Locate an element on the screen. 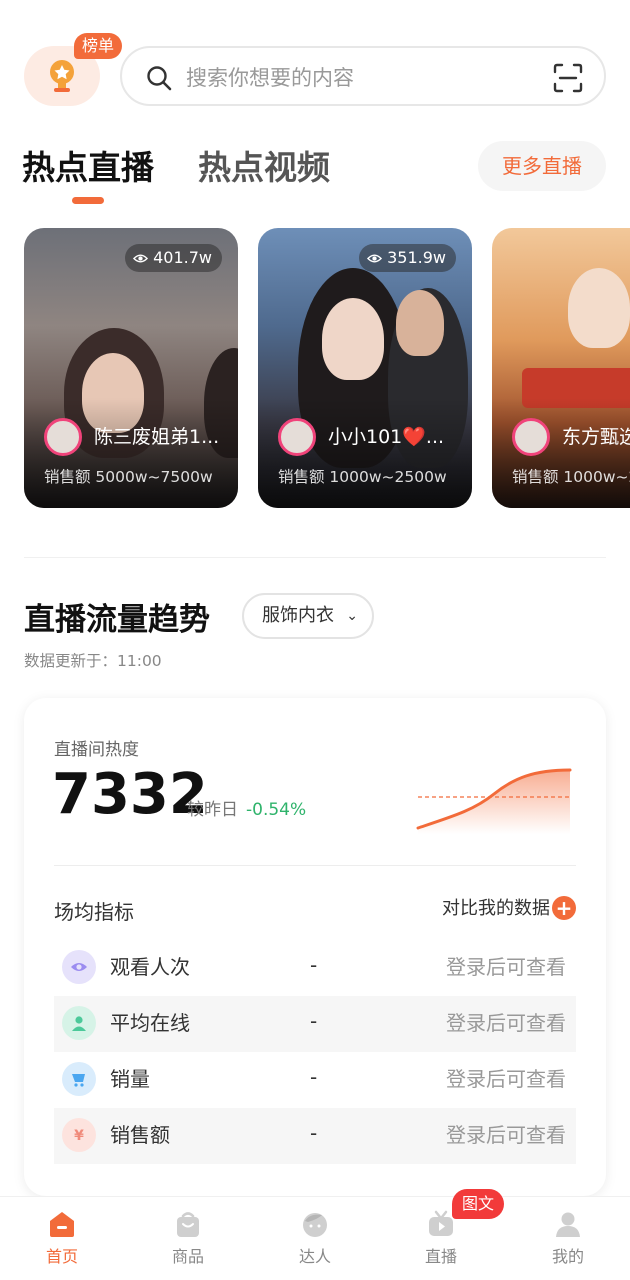  header: 榜单 搜索你想要的内容 is located at coordinates (315, 60).